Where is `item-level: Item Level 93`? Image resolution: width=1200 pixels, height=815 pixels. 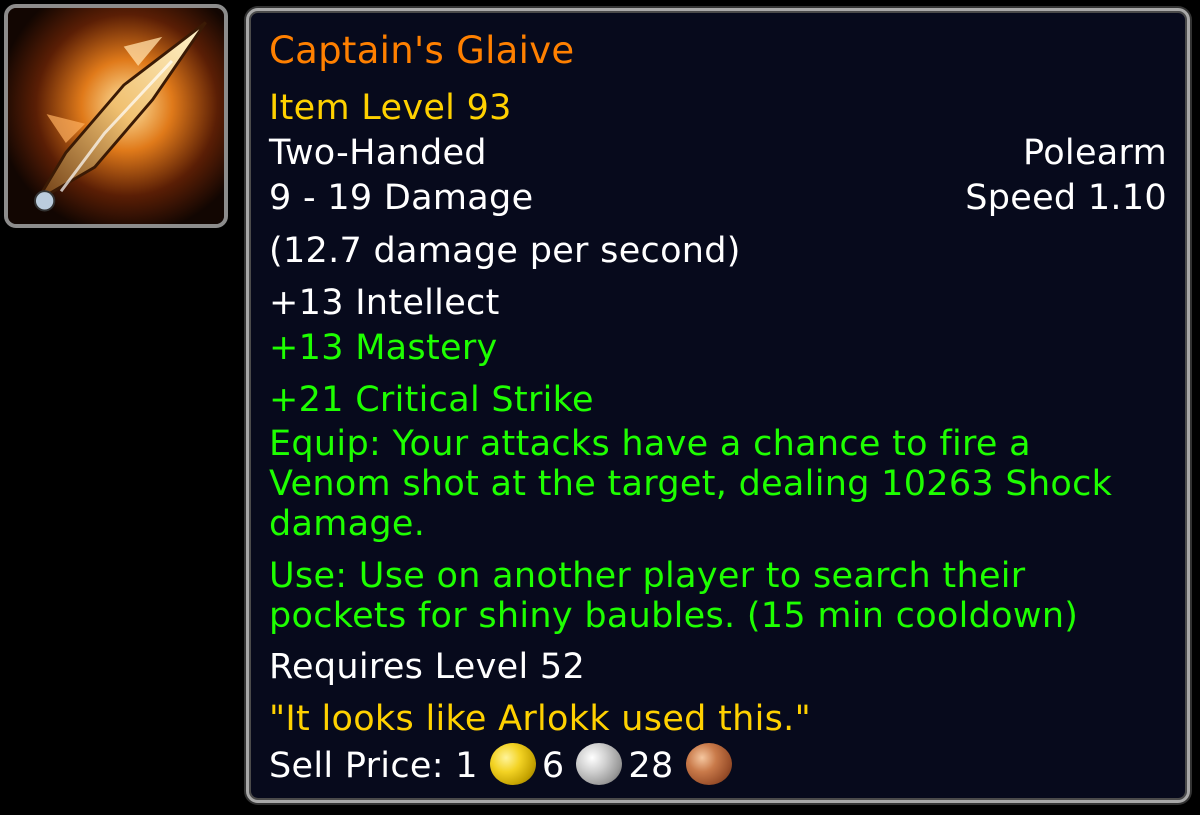 item-level: Item Level 93 is located at coordinates (390, 108).